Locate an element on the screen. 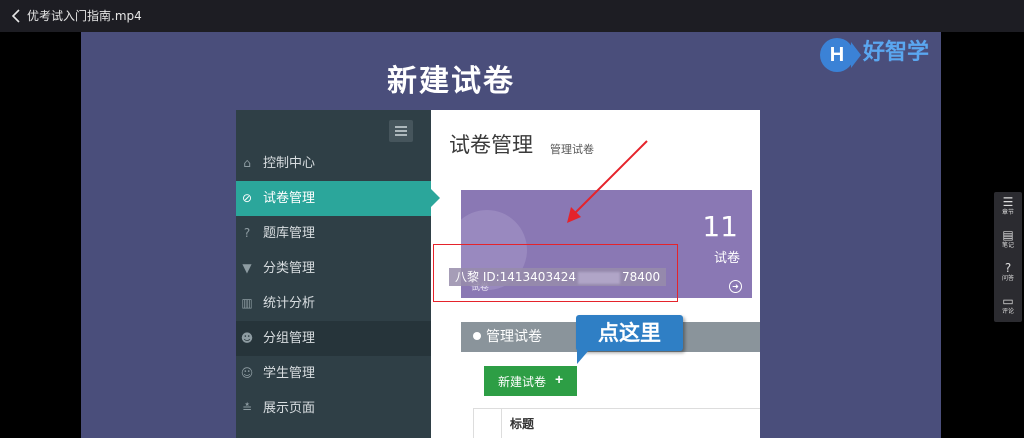 This screenshot has width=1024, height=438. question-icon: ? is located at coordinates (1008, 268).